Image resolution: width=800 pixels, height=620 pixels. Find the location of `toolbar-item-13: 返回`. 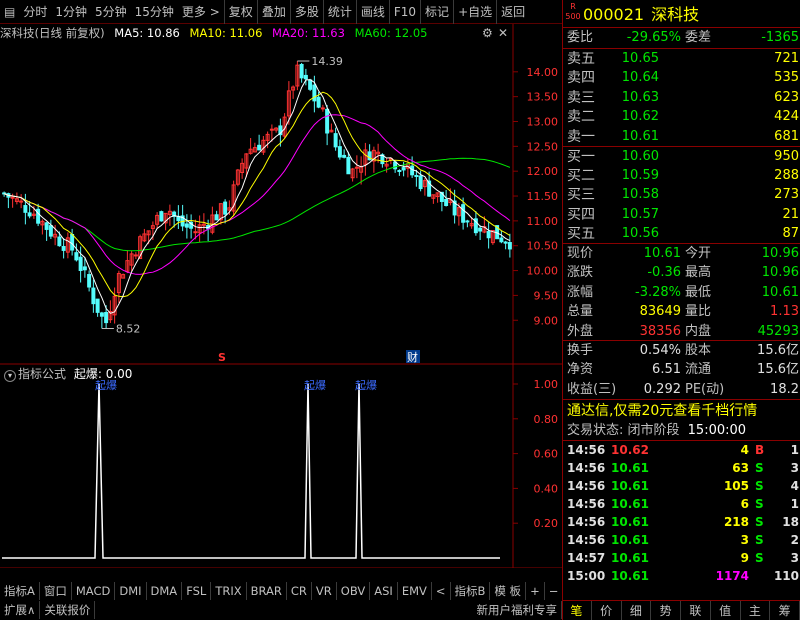

toolbar-item-13: 返回 is located at coordinates (512, 12).